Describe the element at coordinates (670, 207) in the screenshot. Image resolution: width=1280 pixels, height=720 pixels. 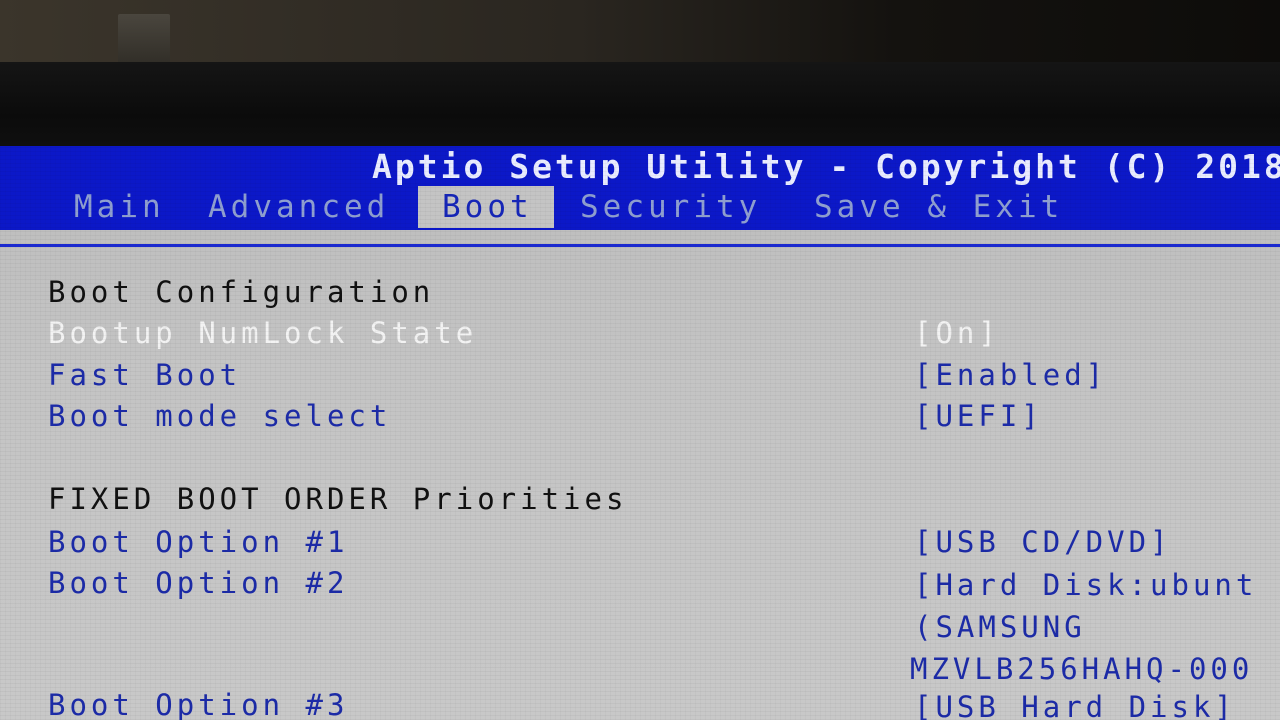
I see `tab-security: Security` at that location.